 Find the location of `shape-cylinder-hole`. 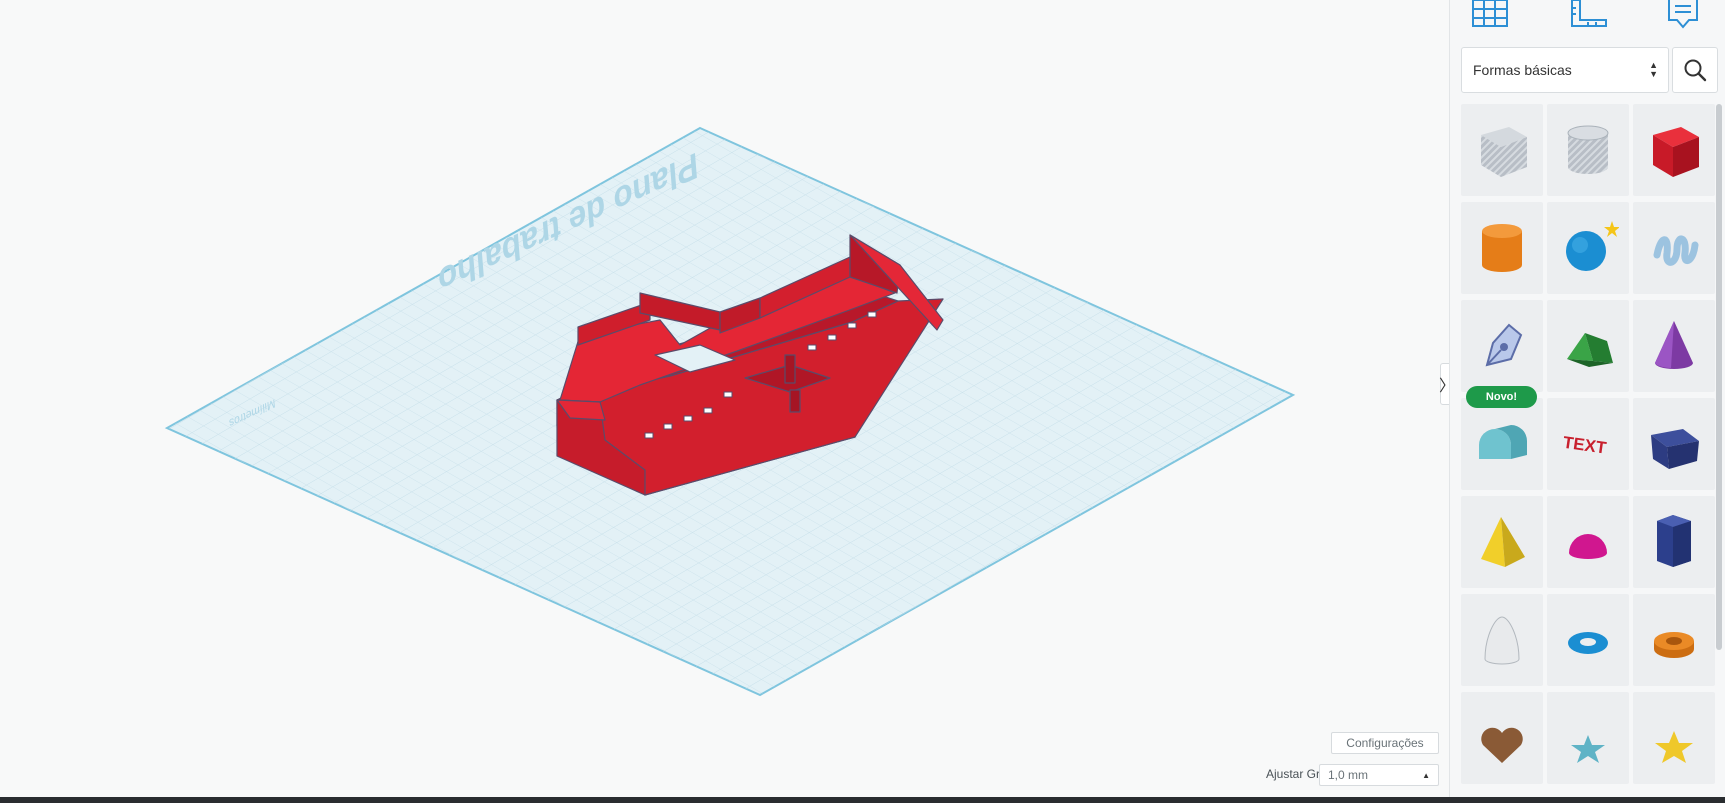

shape-cylinder-hole is located at coordinates (1588, 150).